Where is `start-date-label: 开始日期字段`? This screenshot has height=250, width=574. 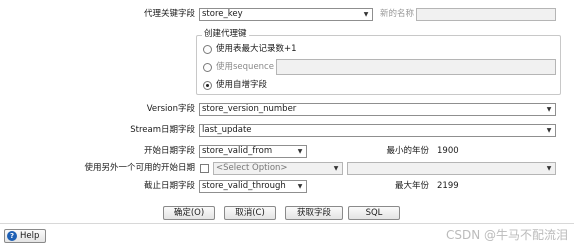
start-date-label: 开始日期字段 is located at coordinates (169, 151).